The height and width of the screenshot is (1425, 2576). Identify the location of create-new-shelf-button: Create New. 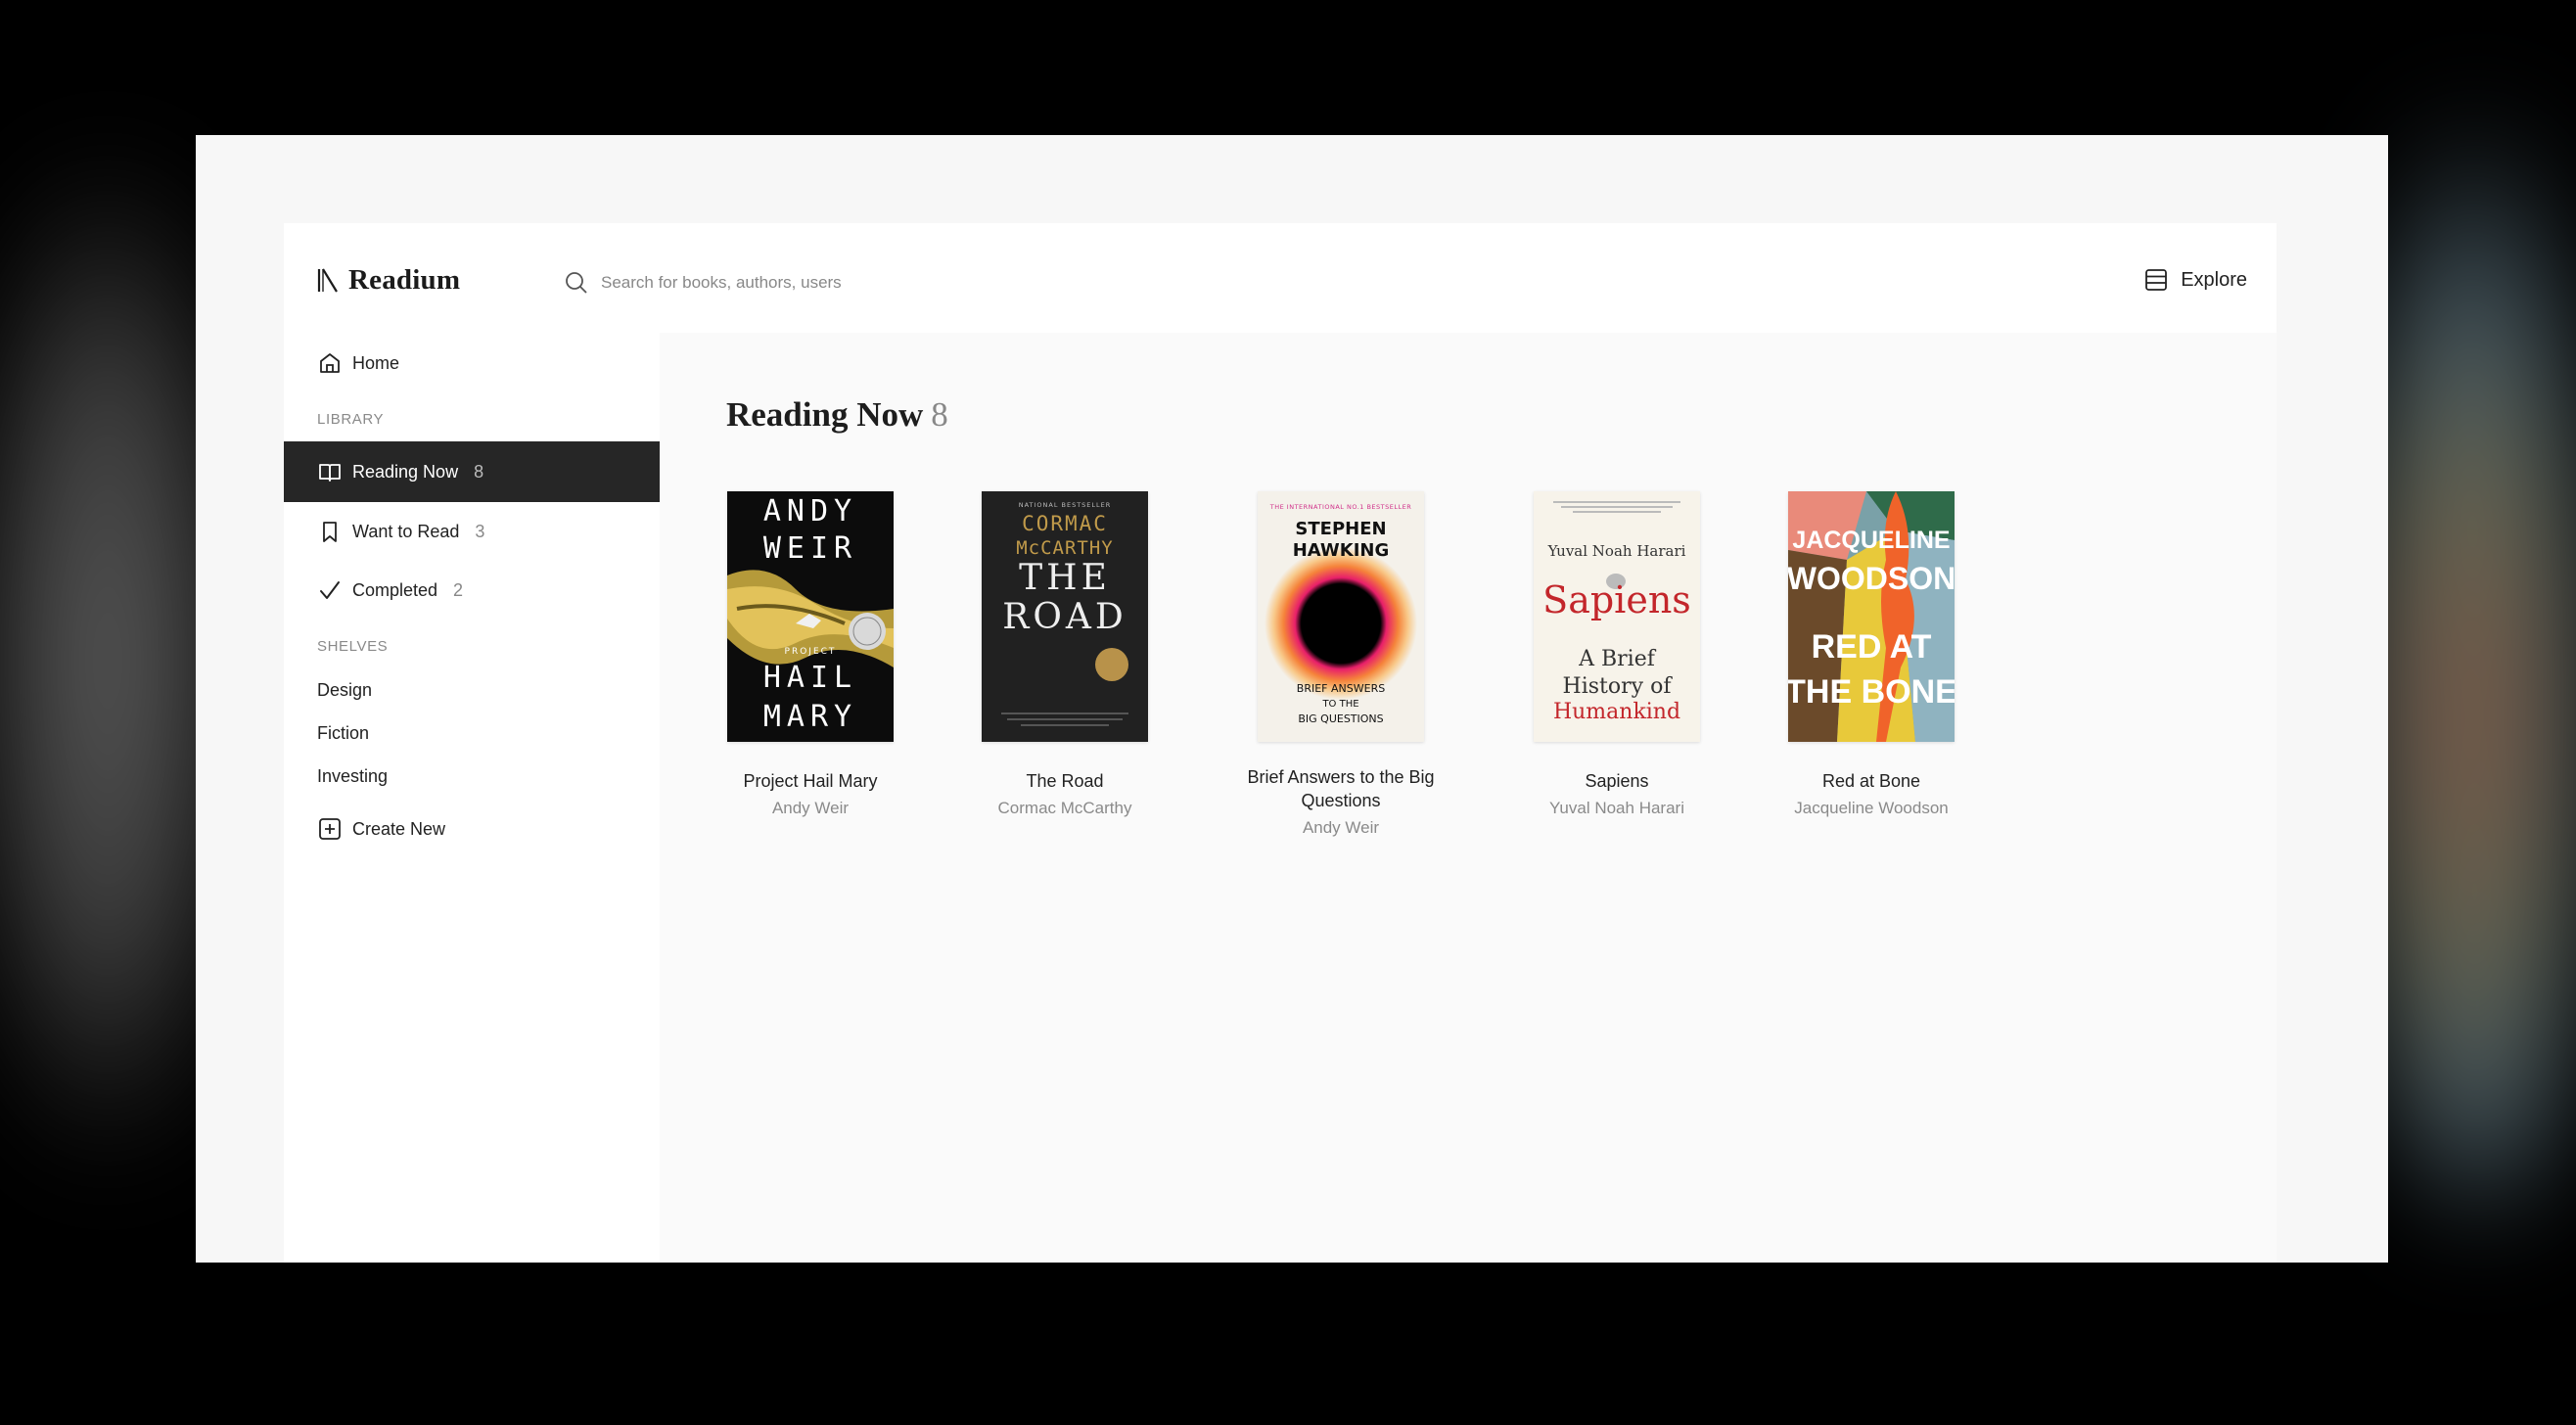
(472, 829).